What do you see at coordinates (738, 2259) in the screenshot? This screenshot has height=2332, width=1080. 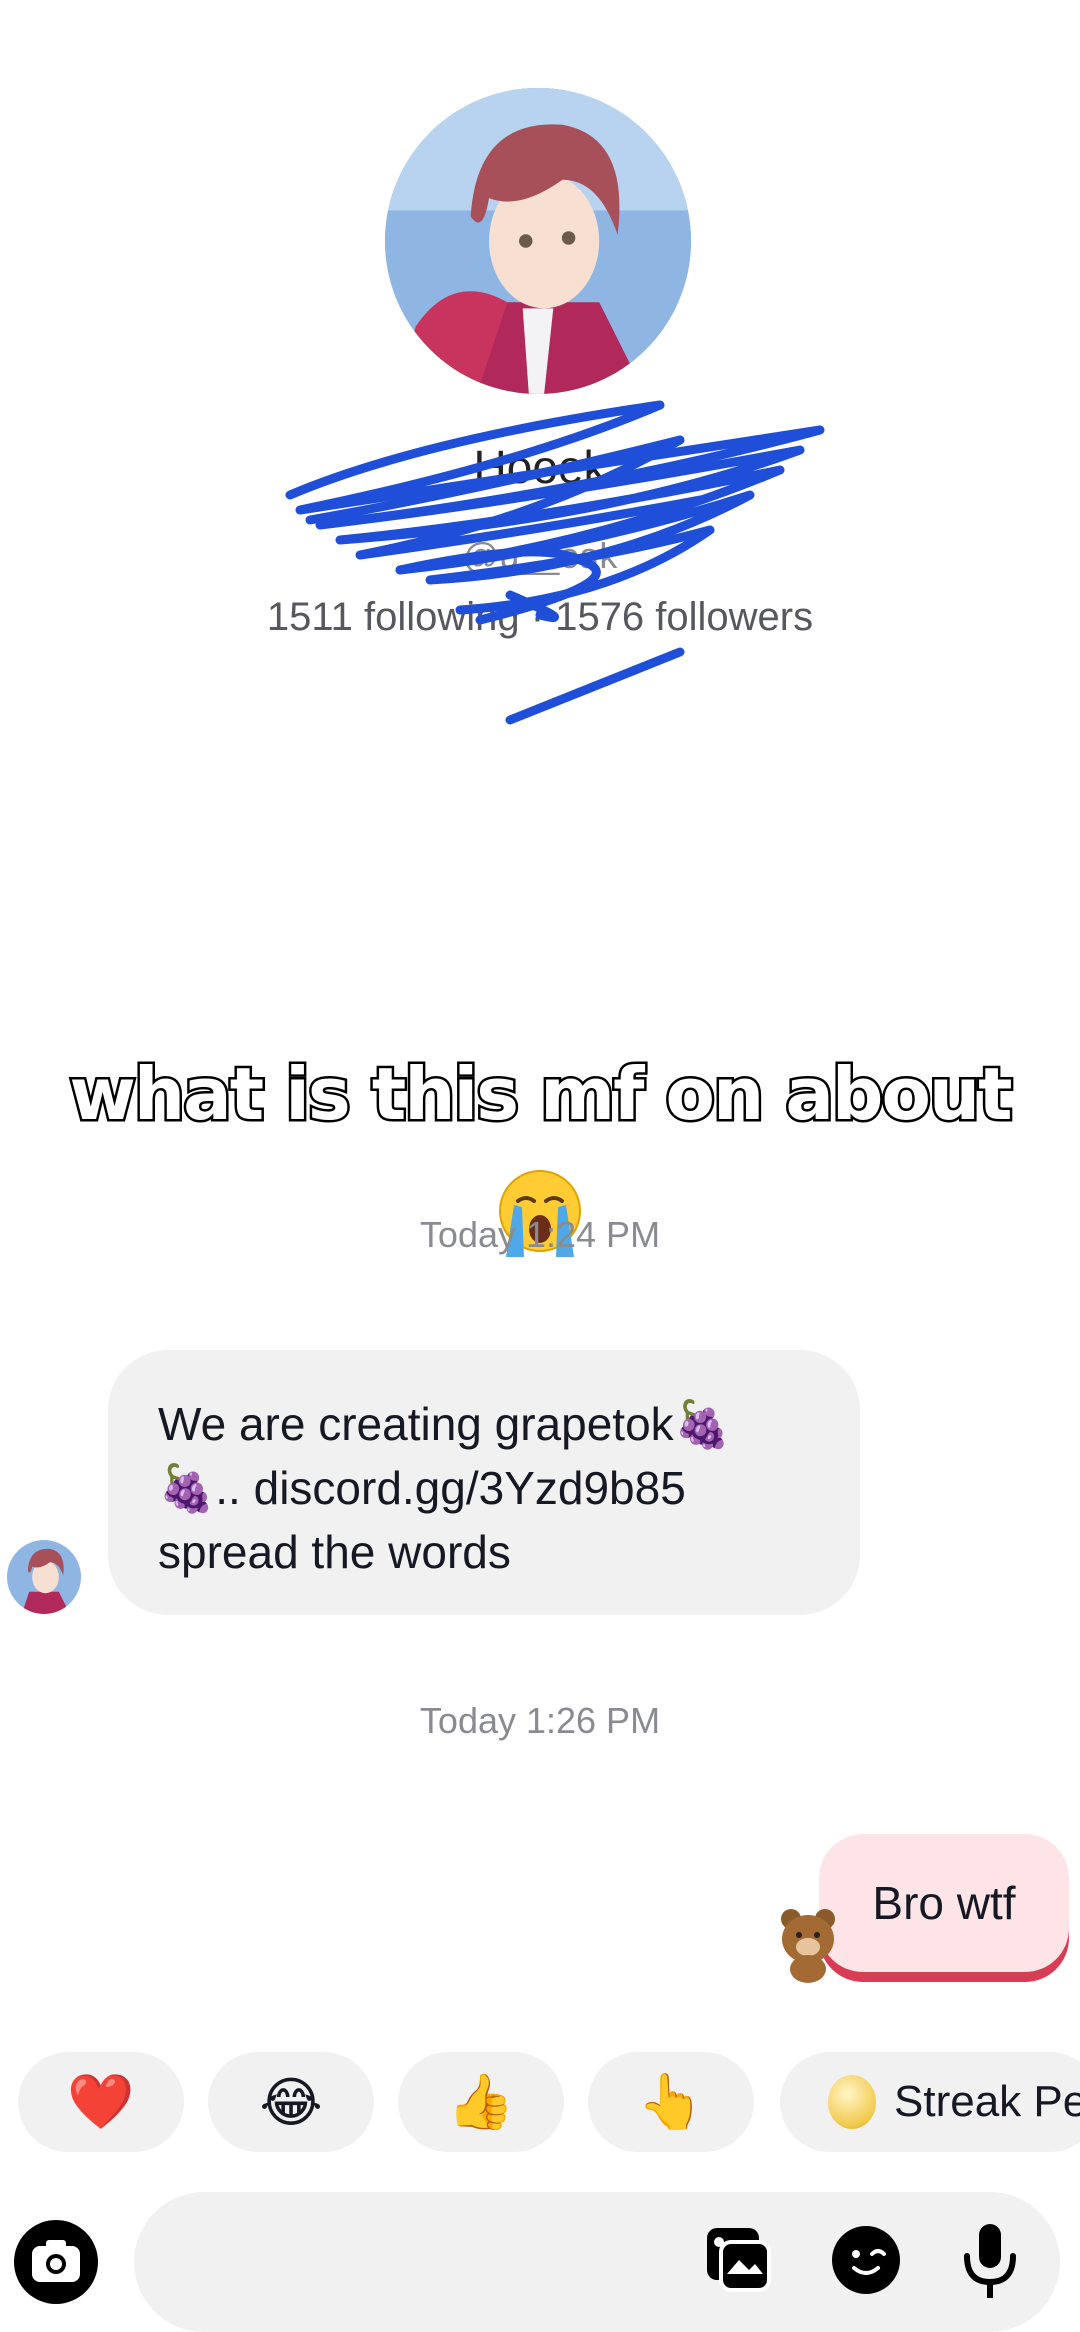 I see `gallery-icon` at bounding box center [738, 2259].